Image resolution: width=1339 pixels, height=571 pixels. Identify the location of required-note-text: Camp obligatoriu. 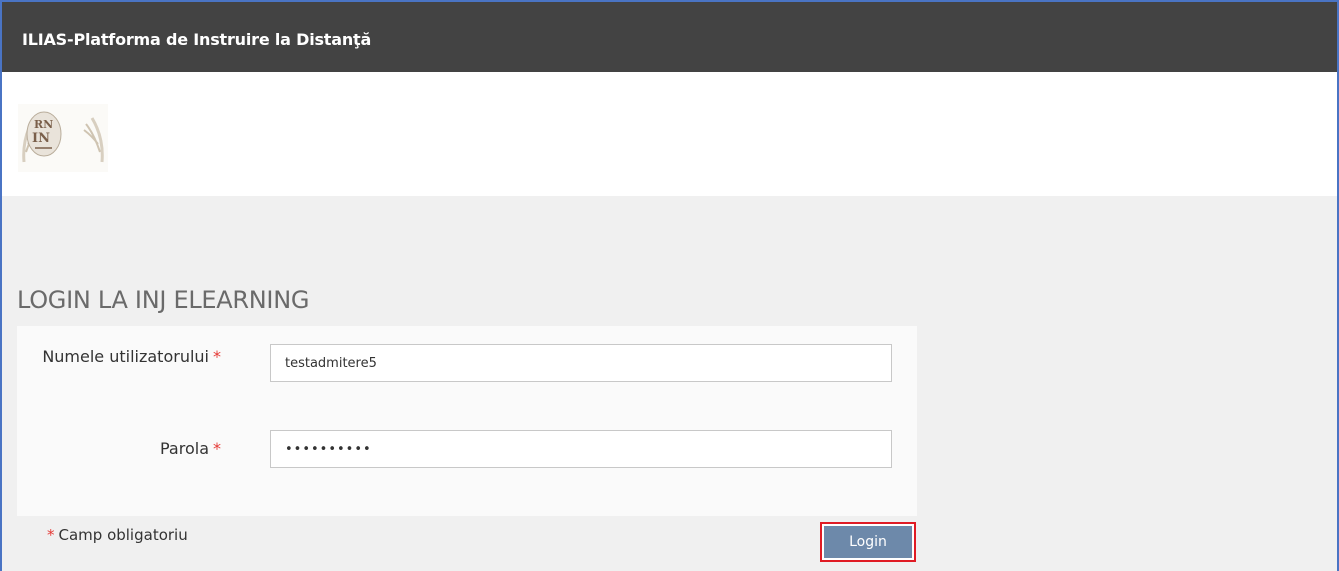
(123, 535).